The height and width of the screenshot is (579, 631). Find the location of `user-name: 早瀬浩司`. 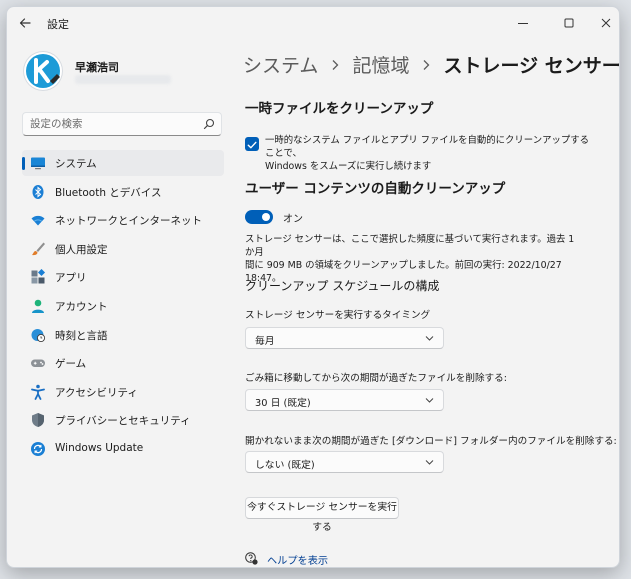

user-name: 早瀬浩司 is located at coordinates (97, 67).